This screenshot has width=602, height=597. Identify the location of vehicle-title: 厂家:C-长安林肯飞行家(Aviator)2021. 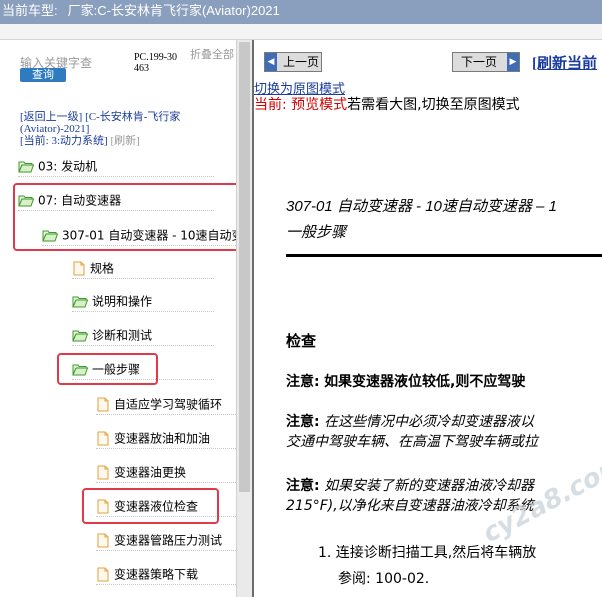
(173, 10).